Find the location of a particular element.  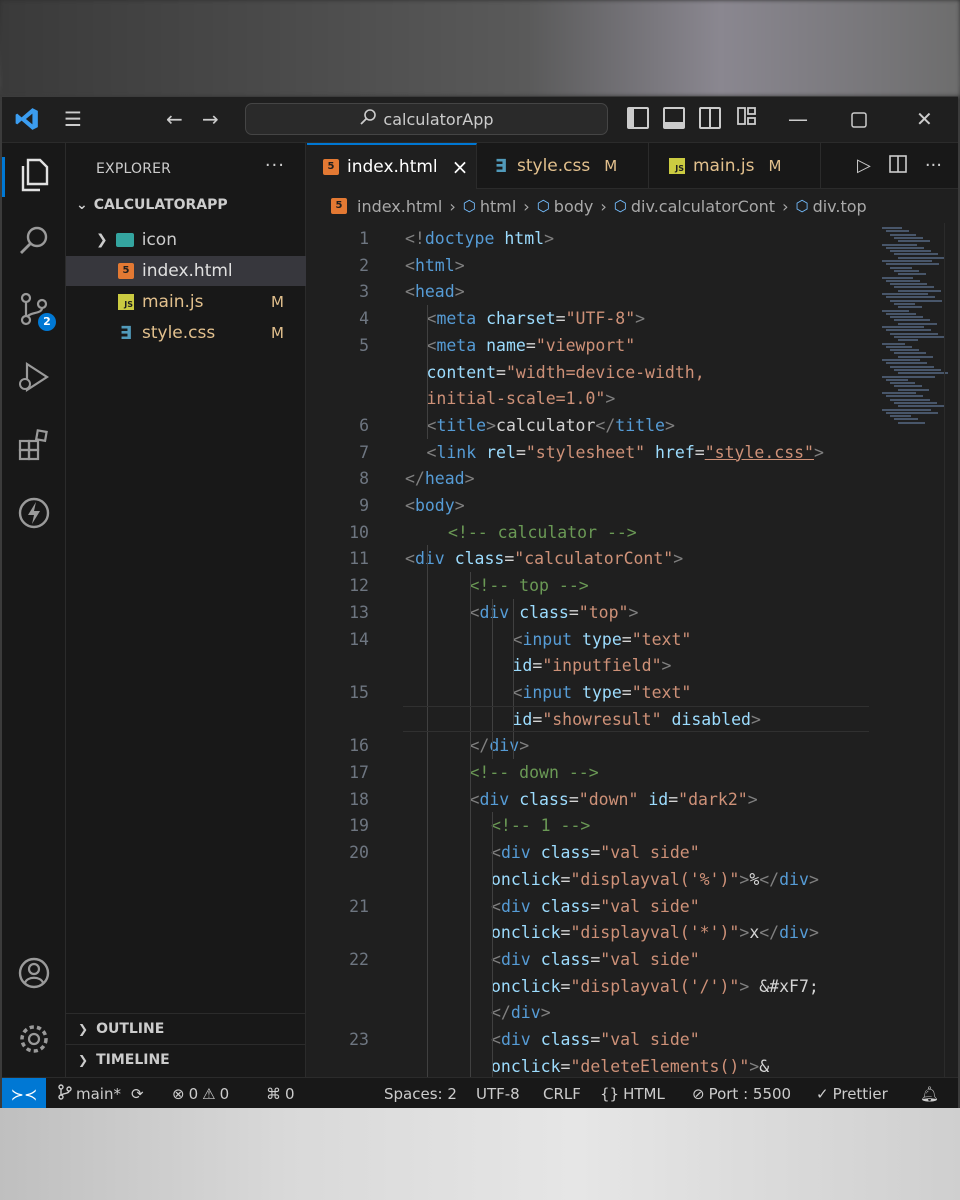

error-icon: ⊗ is located at coordinates (178, 1094).